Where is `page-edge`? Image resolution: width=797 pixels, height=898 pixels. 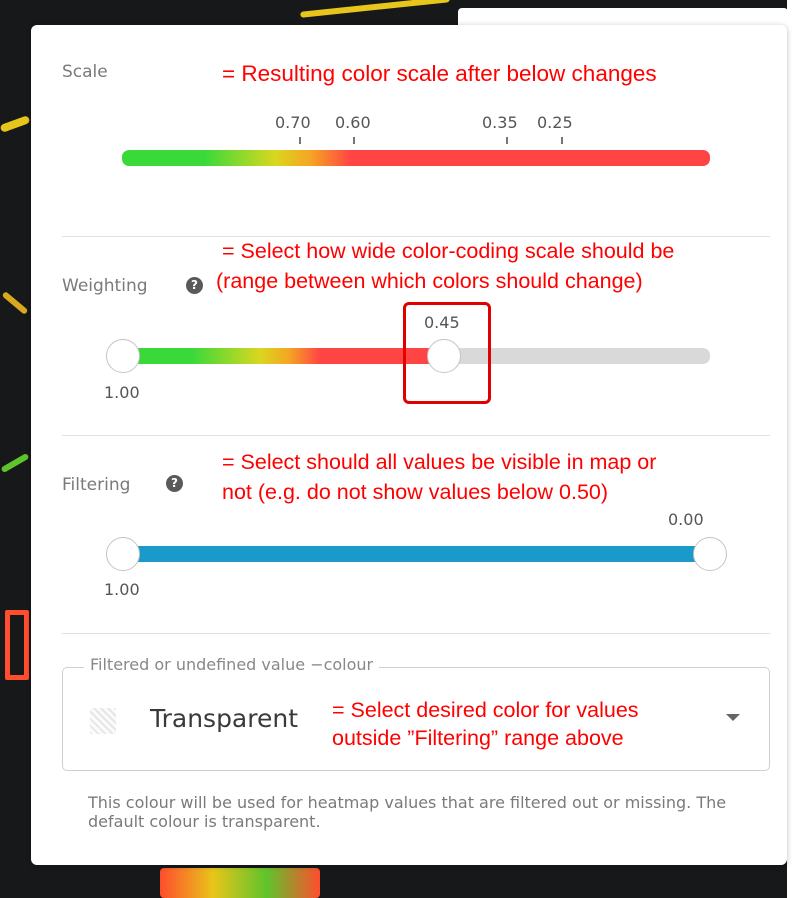 page-edge is located at coordinates (792, 449).